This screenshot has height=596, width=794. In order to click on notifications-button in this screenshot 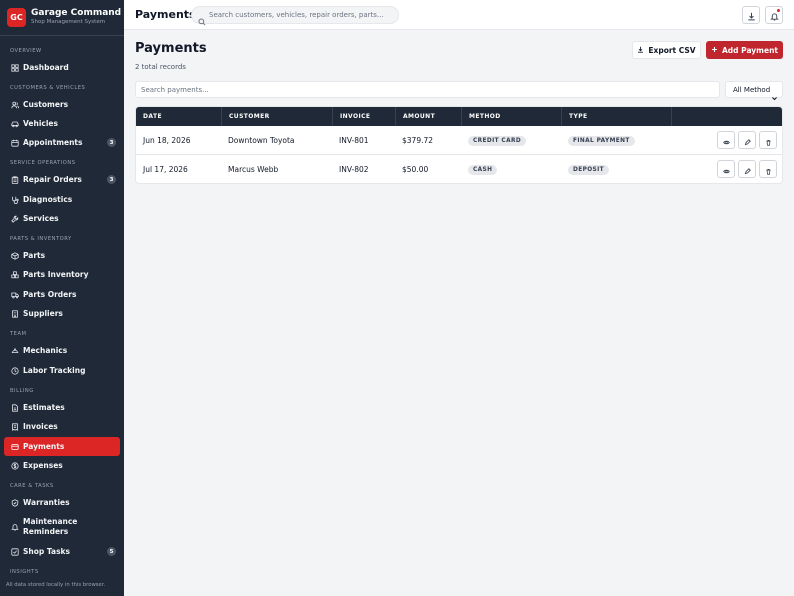, I will do `click(774, 15)`.